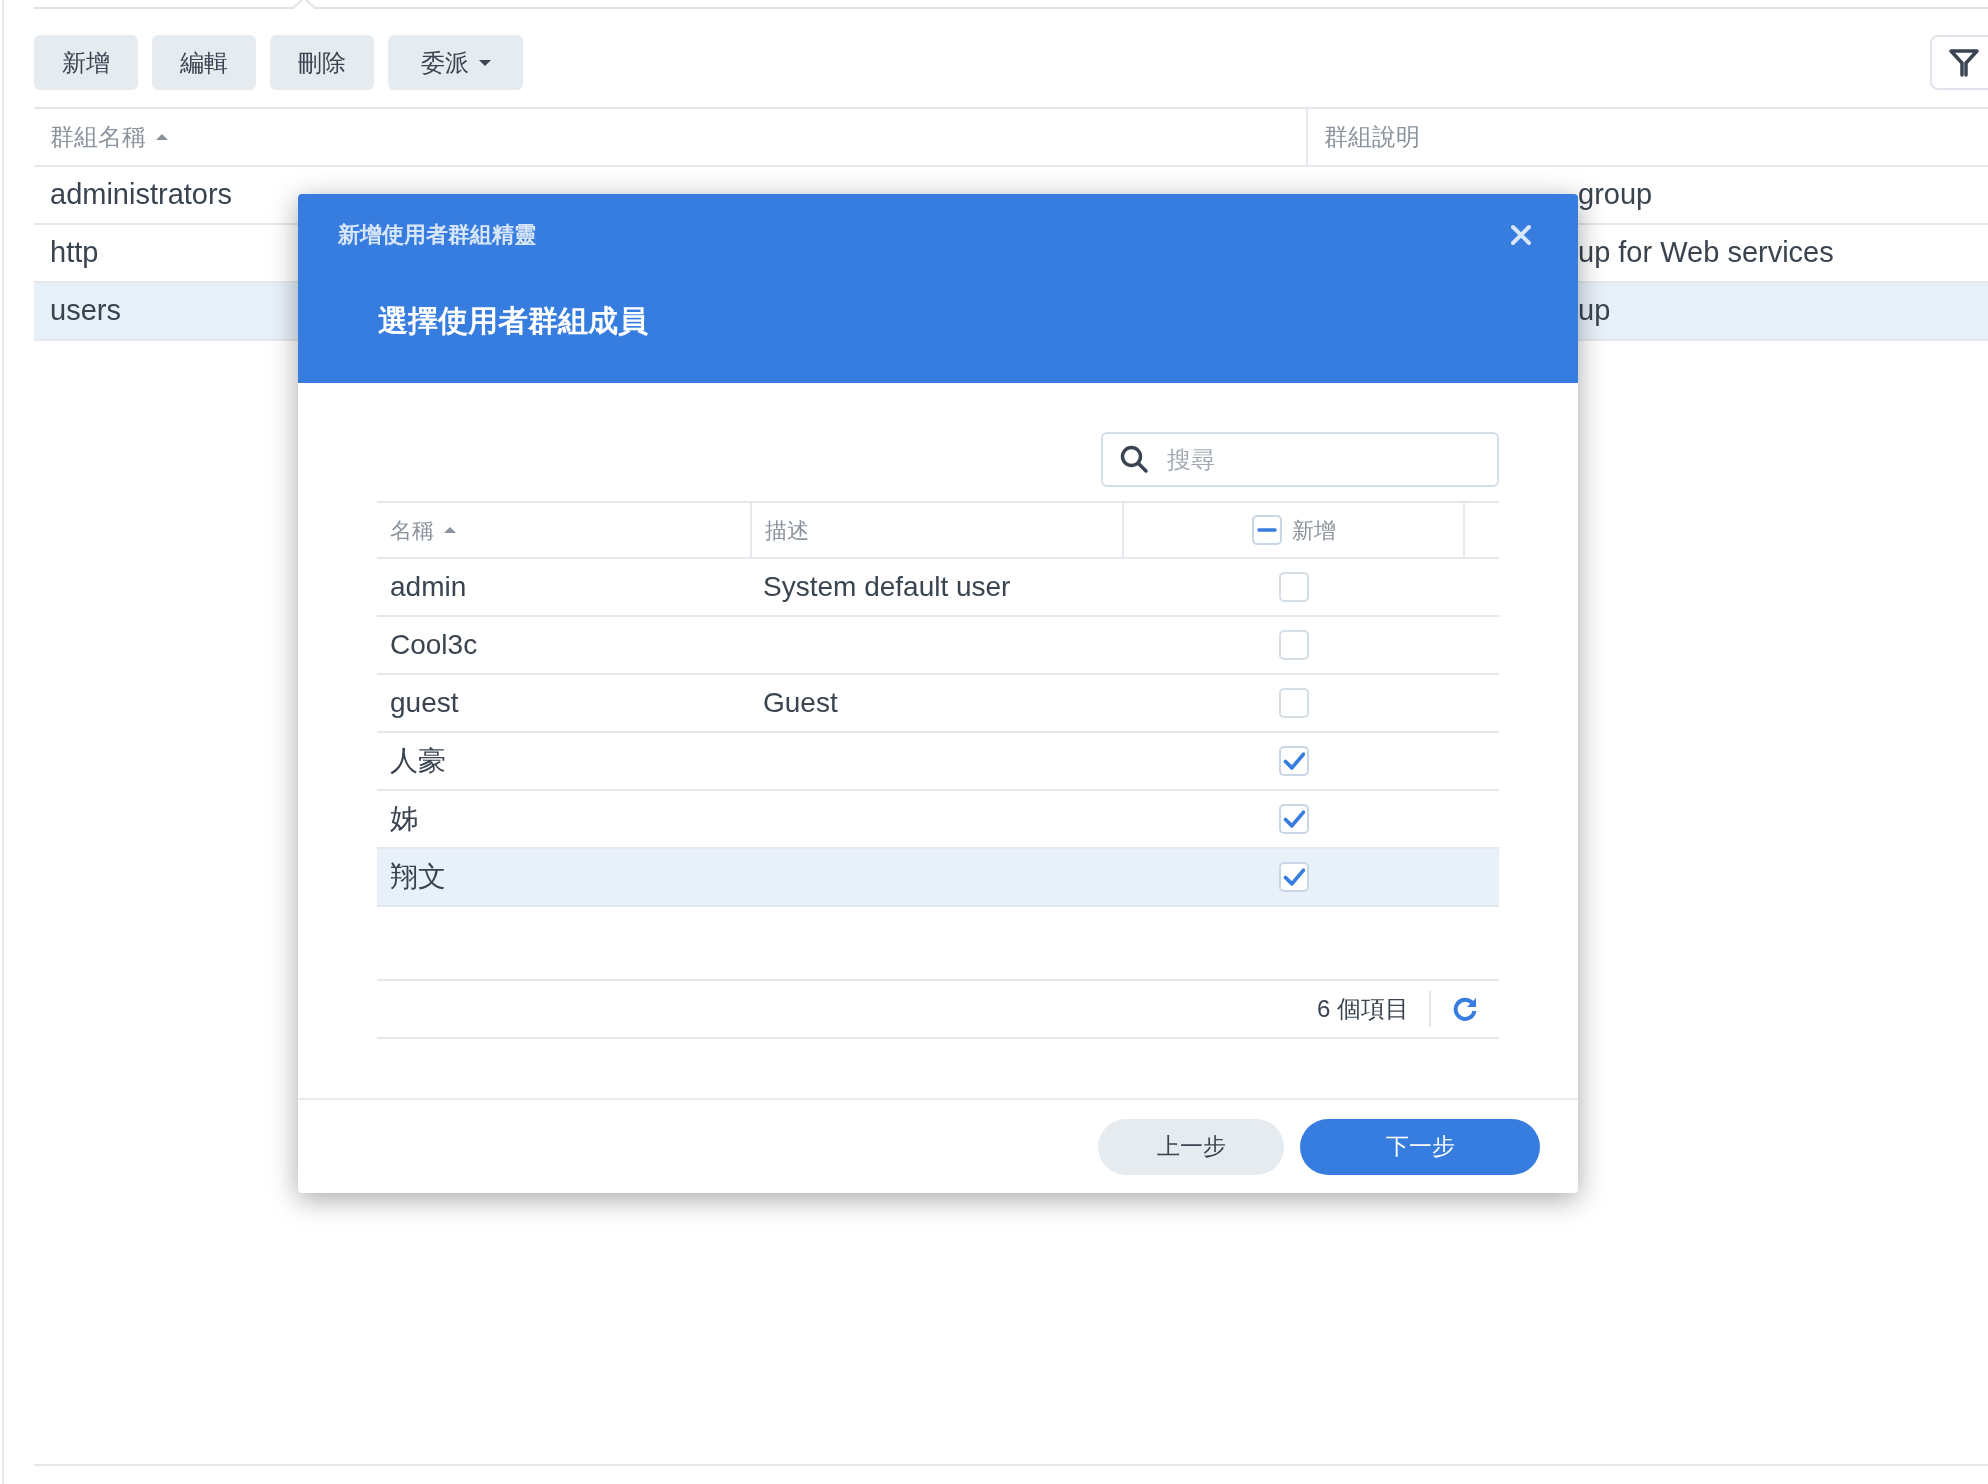  I want to click on table-cell: admin, so click(428, 586).